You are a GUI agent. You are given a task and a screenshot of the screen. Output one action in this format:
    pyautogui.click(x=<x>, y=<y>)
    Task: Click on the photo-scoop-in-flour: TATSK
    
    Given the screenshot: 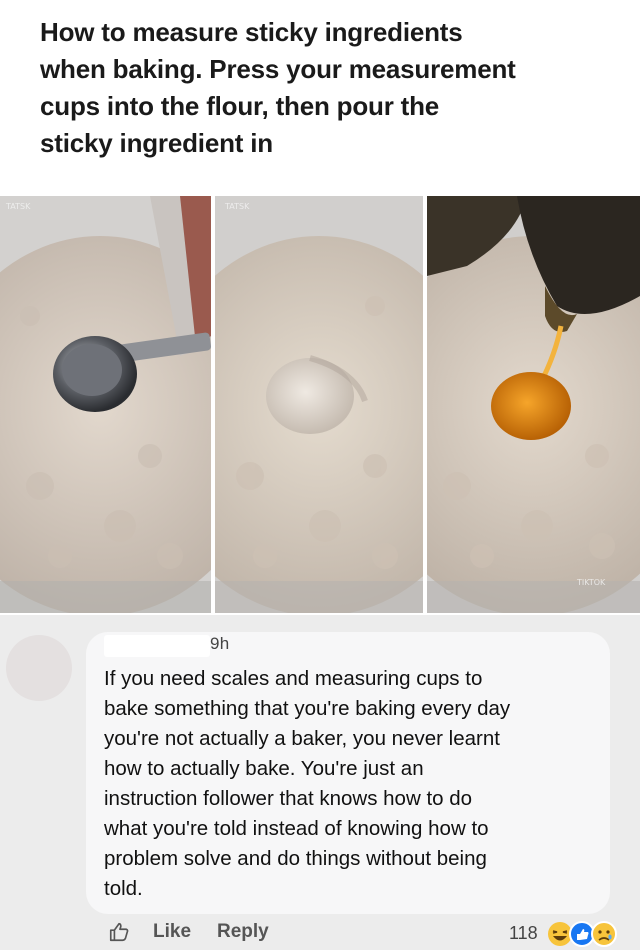 What is the action you would take?
    pyautogui.click(x=105, y=404)
    